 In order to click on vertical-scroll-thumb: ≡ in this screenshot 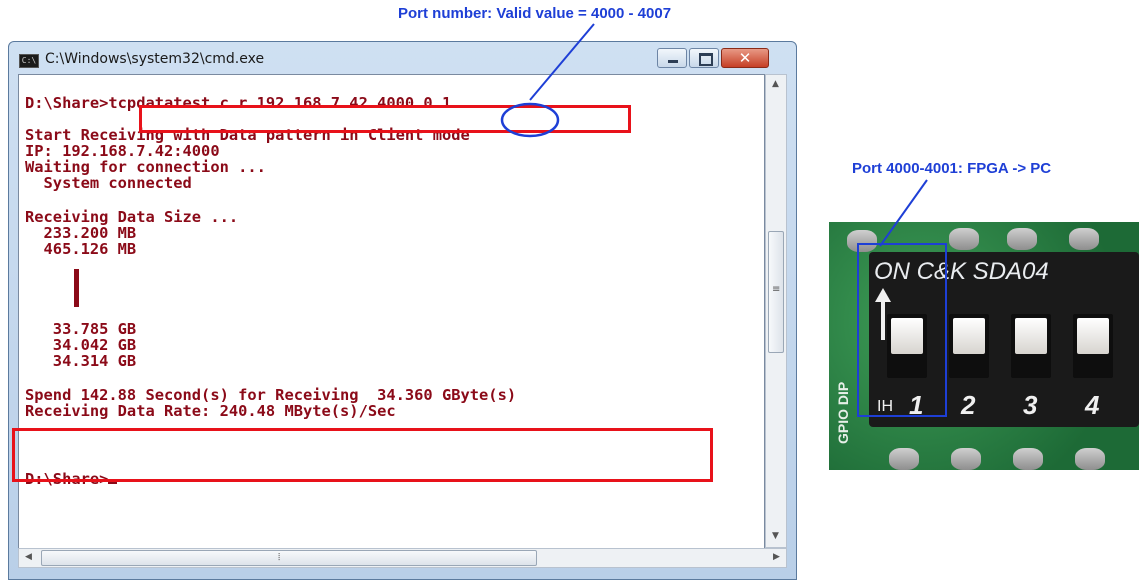, I will do `click(776, 292)`.